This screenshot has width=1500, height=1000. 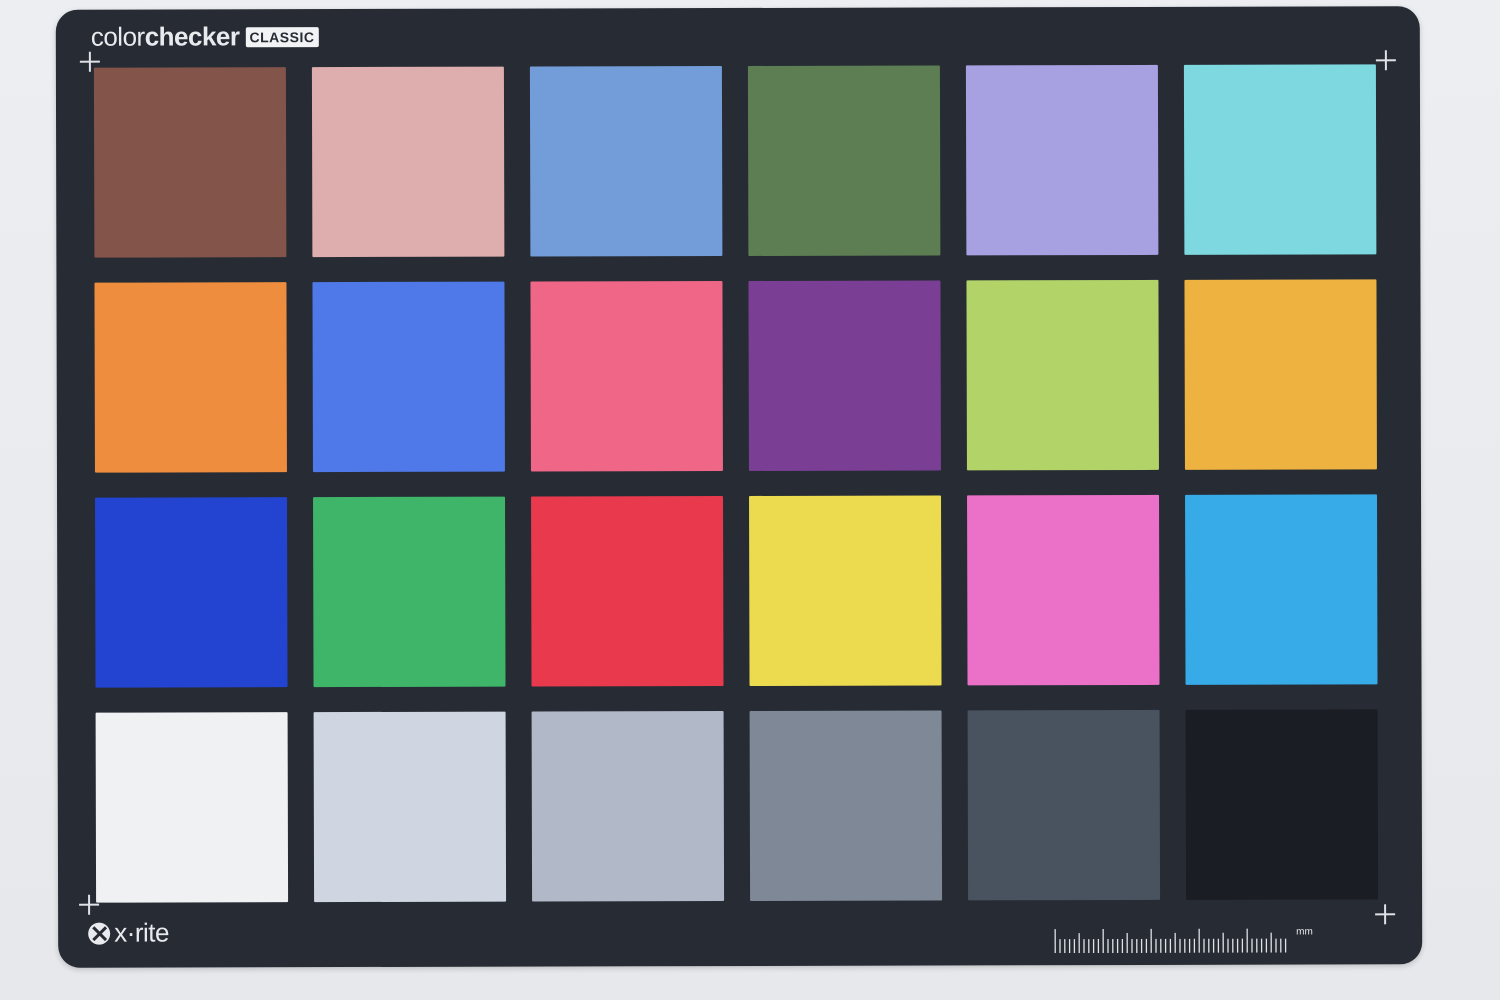 I want to click on registration-cross-bottom-right, so click(x=1385, y=914).